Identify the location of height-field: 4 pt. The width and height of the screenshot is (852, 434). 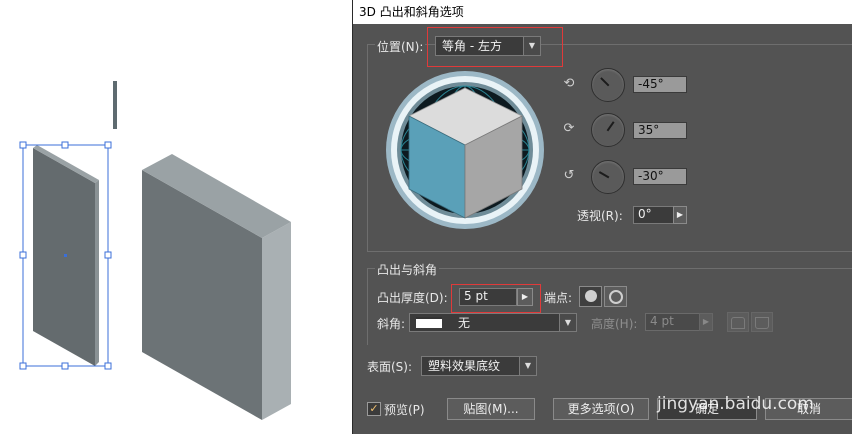
(673, 322).